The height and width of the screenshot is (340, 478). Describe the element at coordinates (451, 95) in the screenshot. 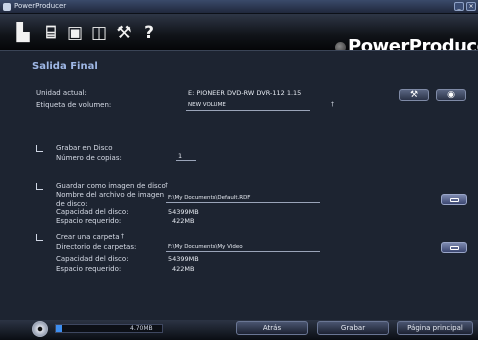

I see `disc-info-button: ◉` at that location.